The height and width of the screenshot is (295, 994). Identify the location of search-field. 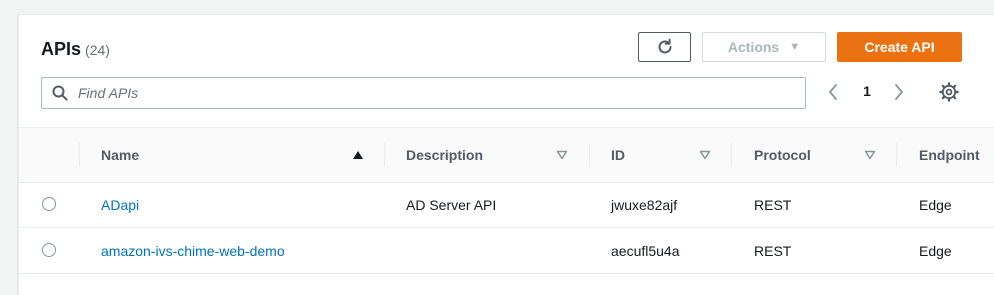
(423, 93).